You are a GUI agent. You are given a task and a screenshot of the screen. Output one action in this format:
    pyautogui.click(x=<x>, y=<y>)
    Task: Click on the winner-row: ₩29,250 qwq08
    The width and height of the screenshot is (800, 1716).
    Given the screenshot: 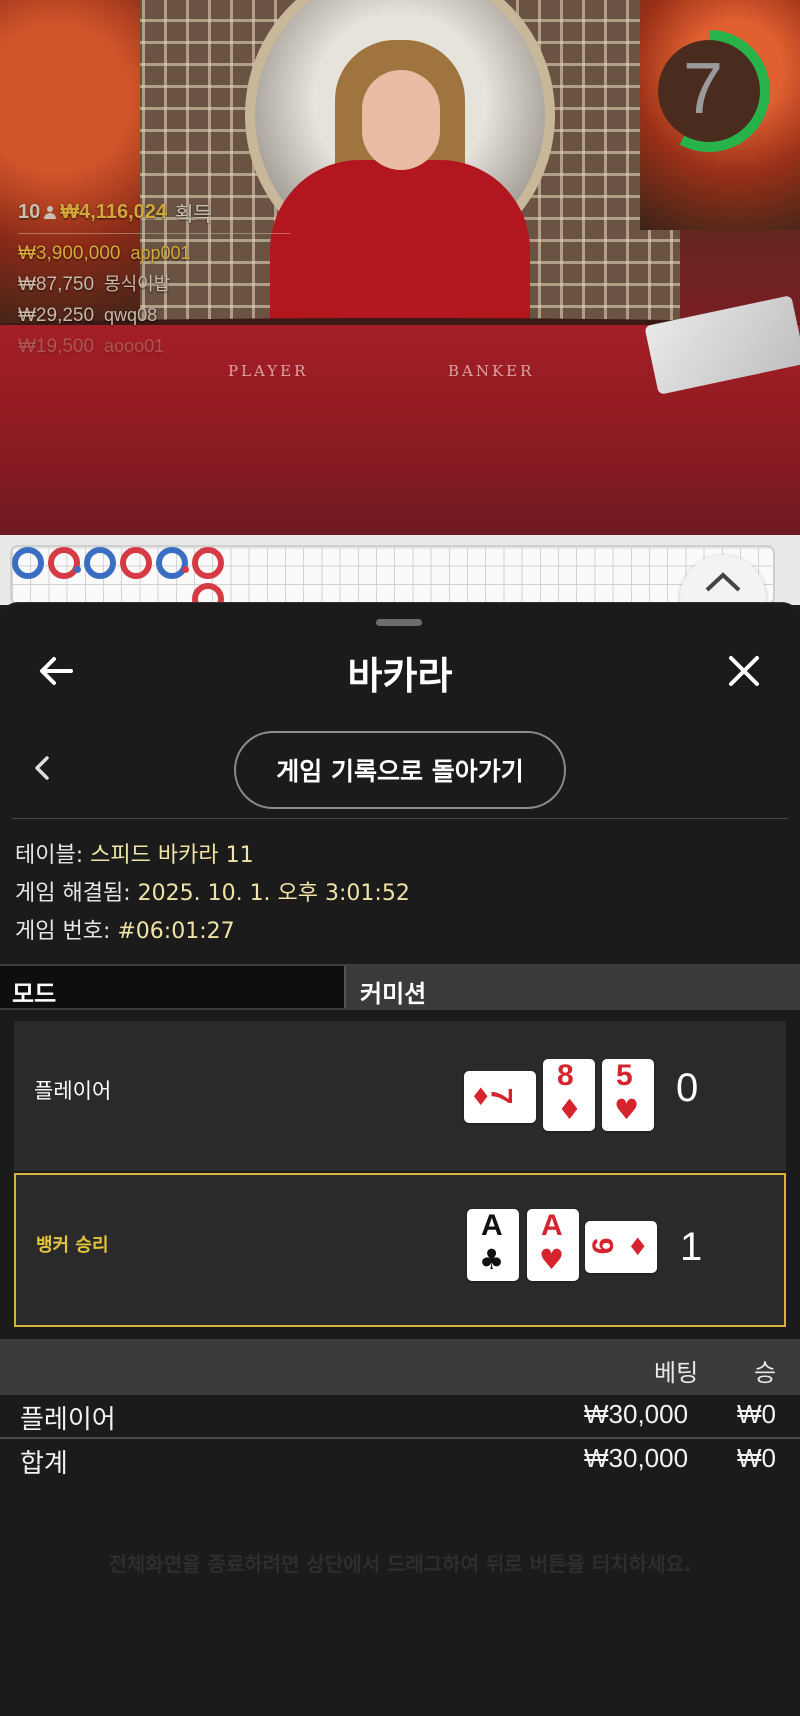 What is the action you would take?
    pyautogui.click(x=88, y=315)
    